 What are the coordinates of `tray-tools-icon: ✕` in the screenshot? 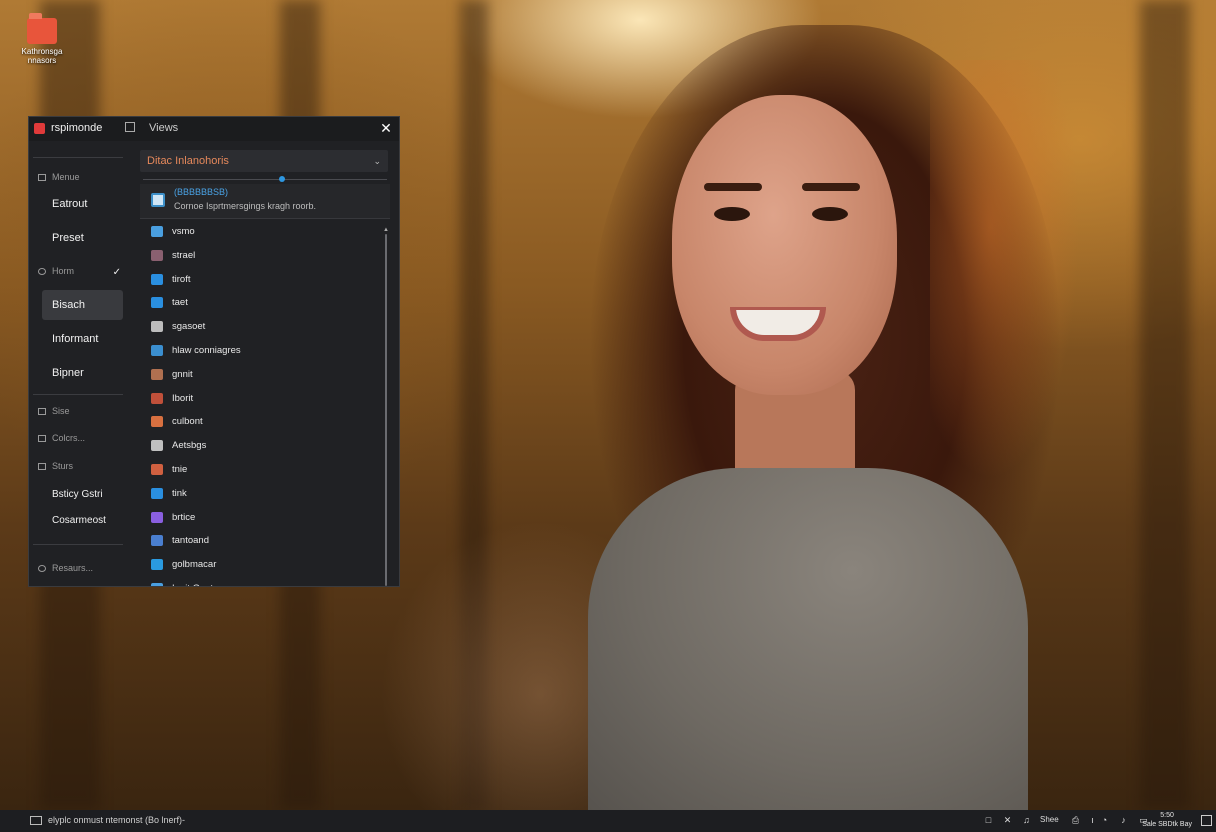 It's located at (1007, 820).